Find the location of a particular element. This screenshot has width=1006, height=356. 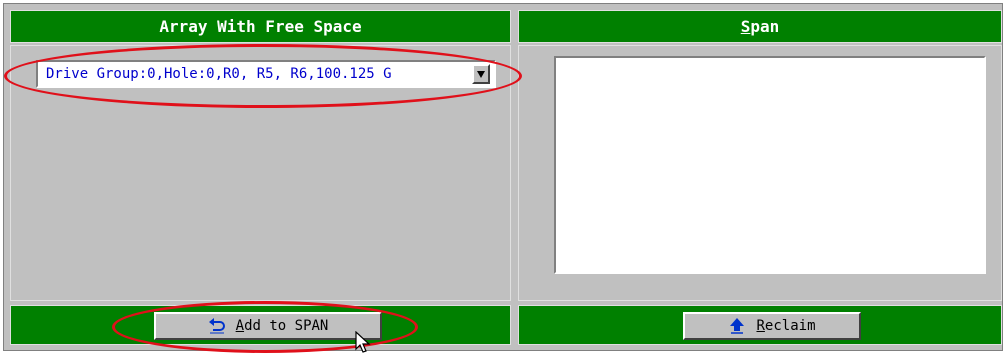

reclaim-label: Reclaim is located at coordinates (786, 326).